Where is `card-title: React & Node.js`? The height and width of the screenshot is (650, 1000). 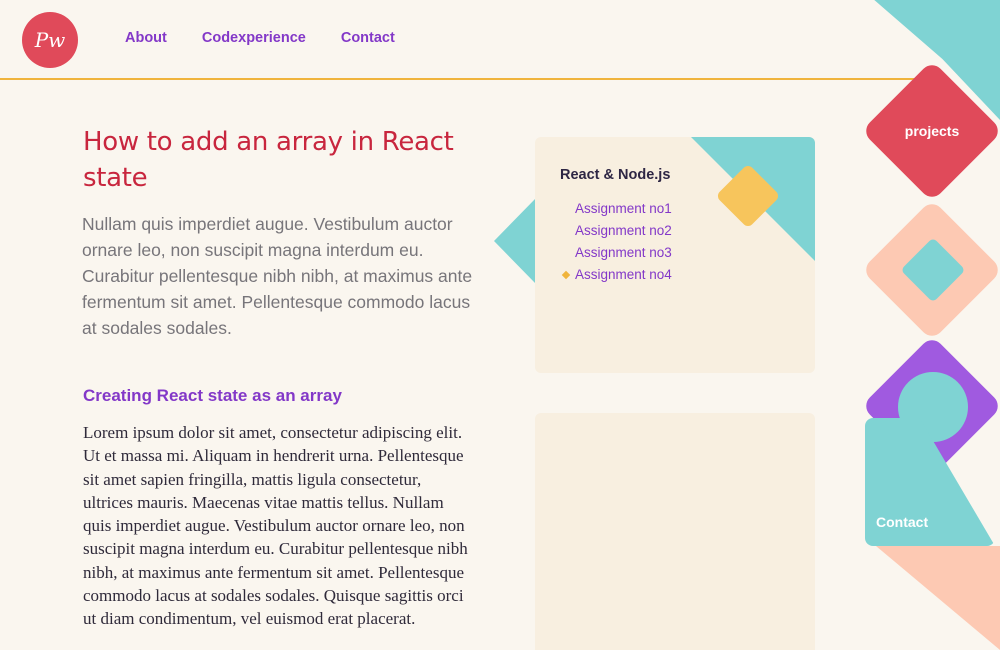 card-title: React & Node.js is located at coordinates (615, 175).